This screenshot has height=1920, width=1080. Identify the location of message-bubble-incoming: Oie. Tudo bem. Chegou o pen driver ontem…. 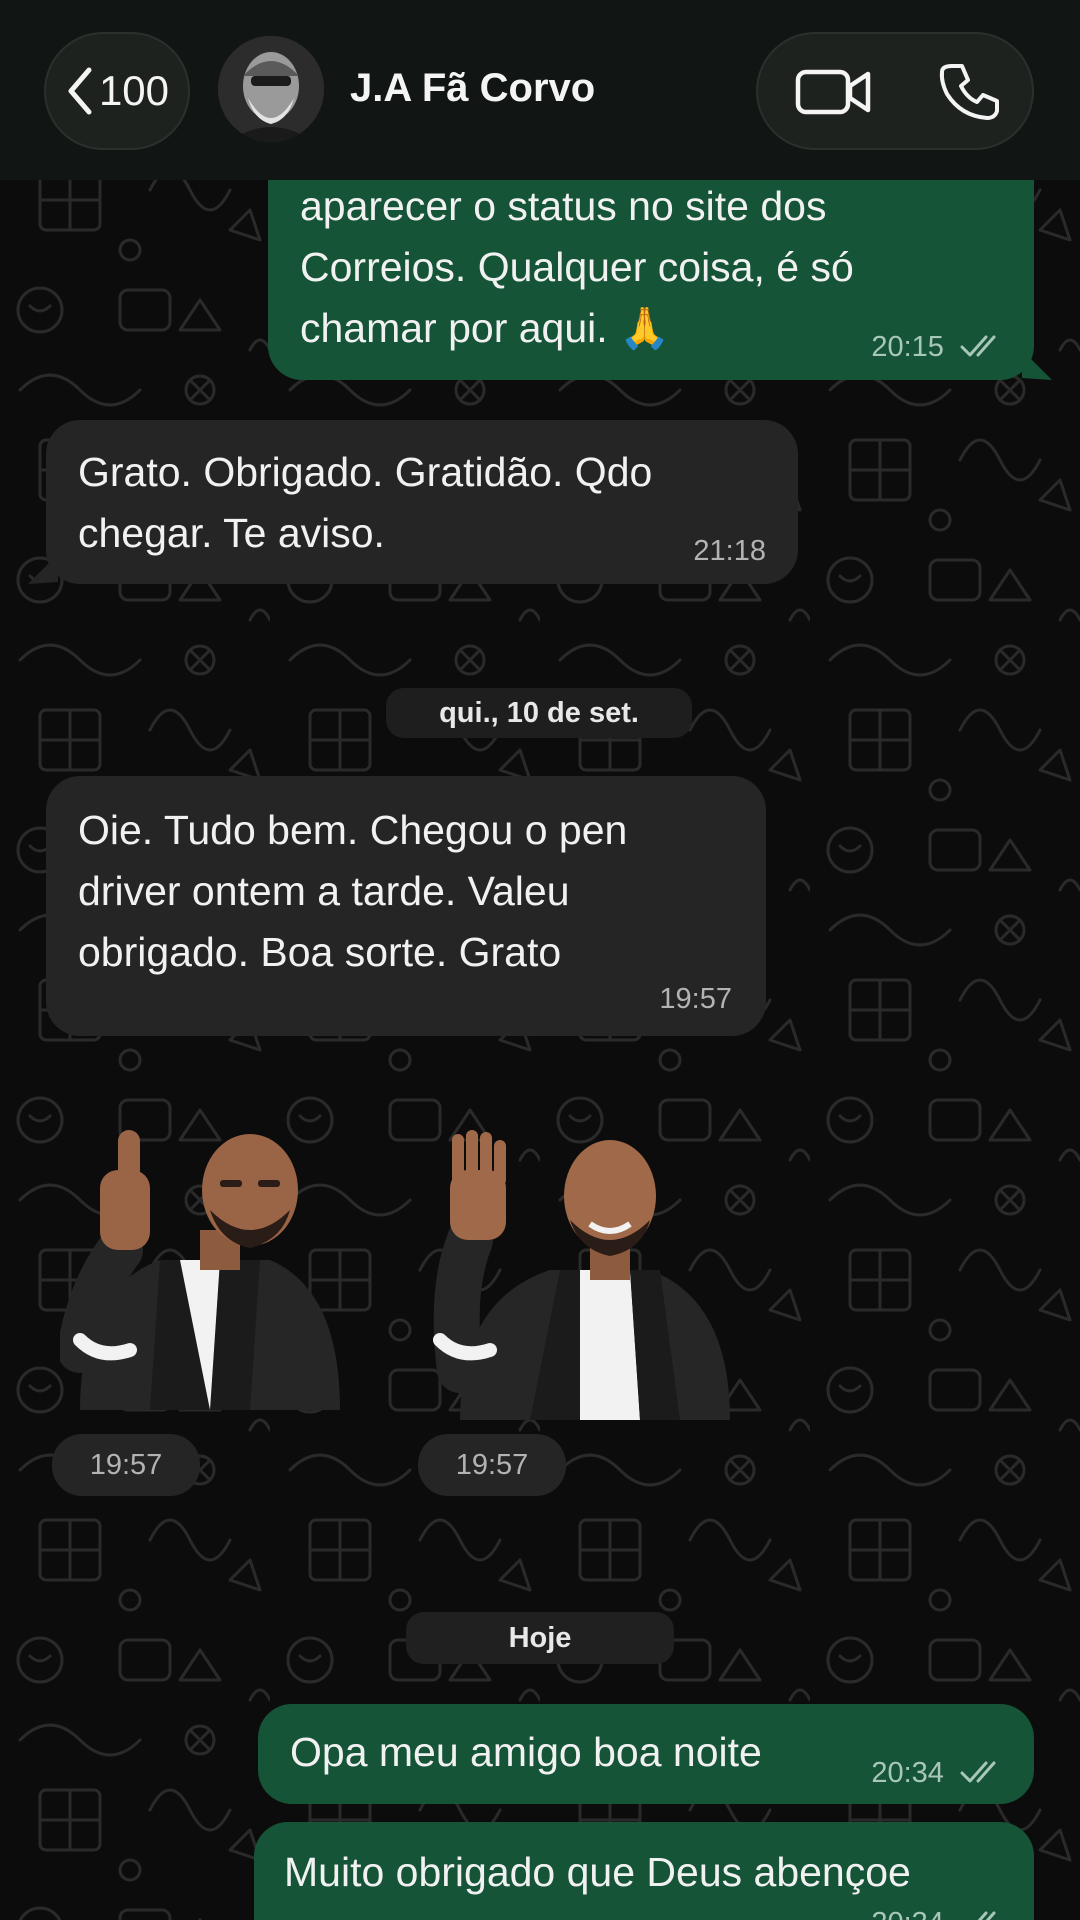
(406, 906).